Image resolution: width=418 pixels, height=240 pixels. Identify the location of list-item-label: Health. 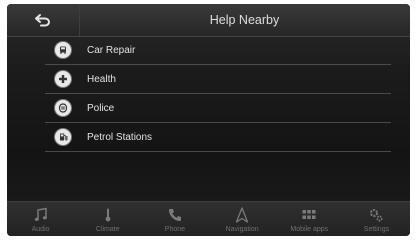
(101, 79).